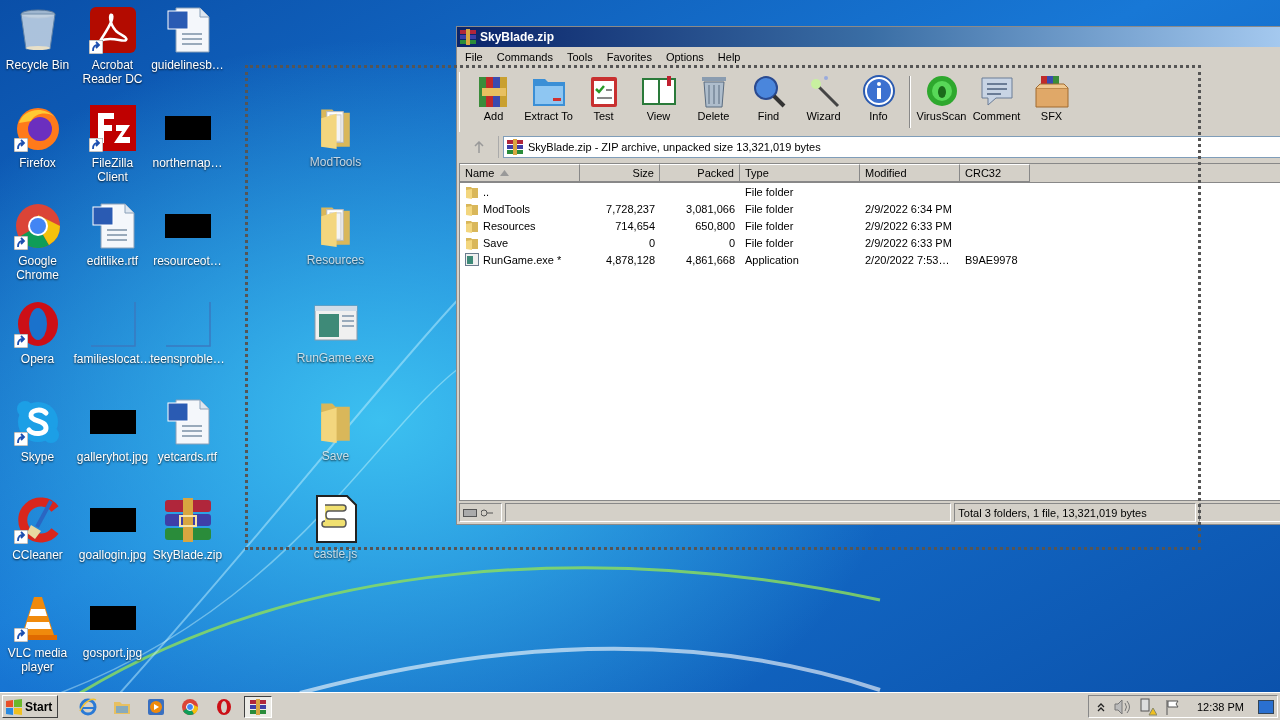 This screenshot has width=1280, height=720. I want to click on archive-icon, so click(468, 37).